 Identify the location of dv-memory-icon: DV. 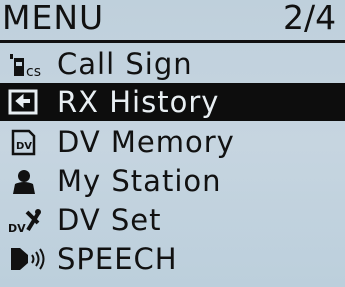
(29, 142).